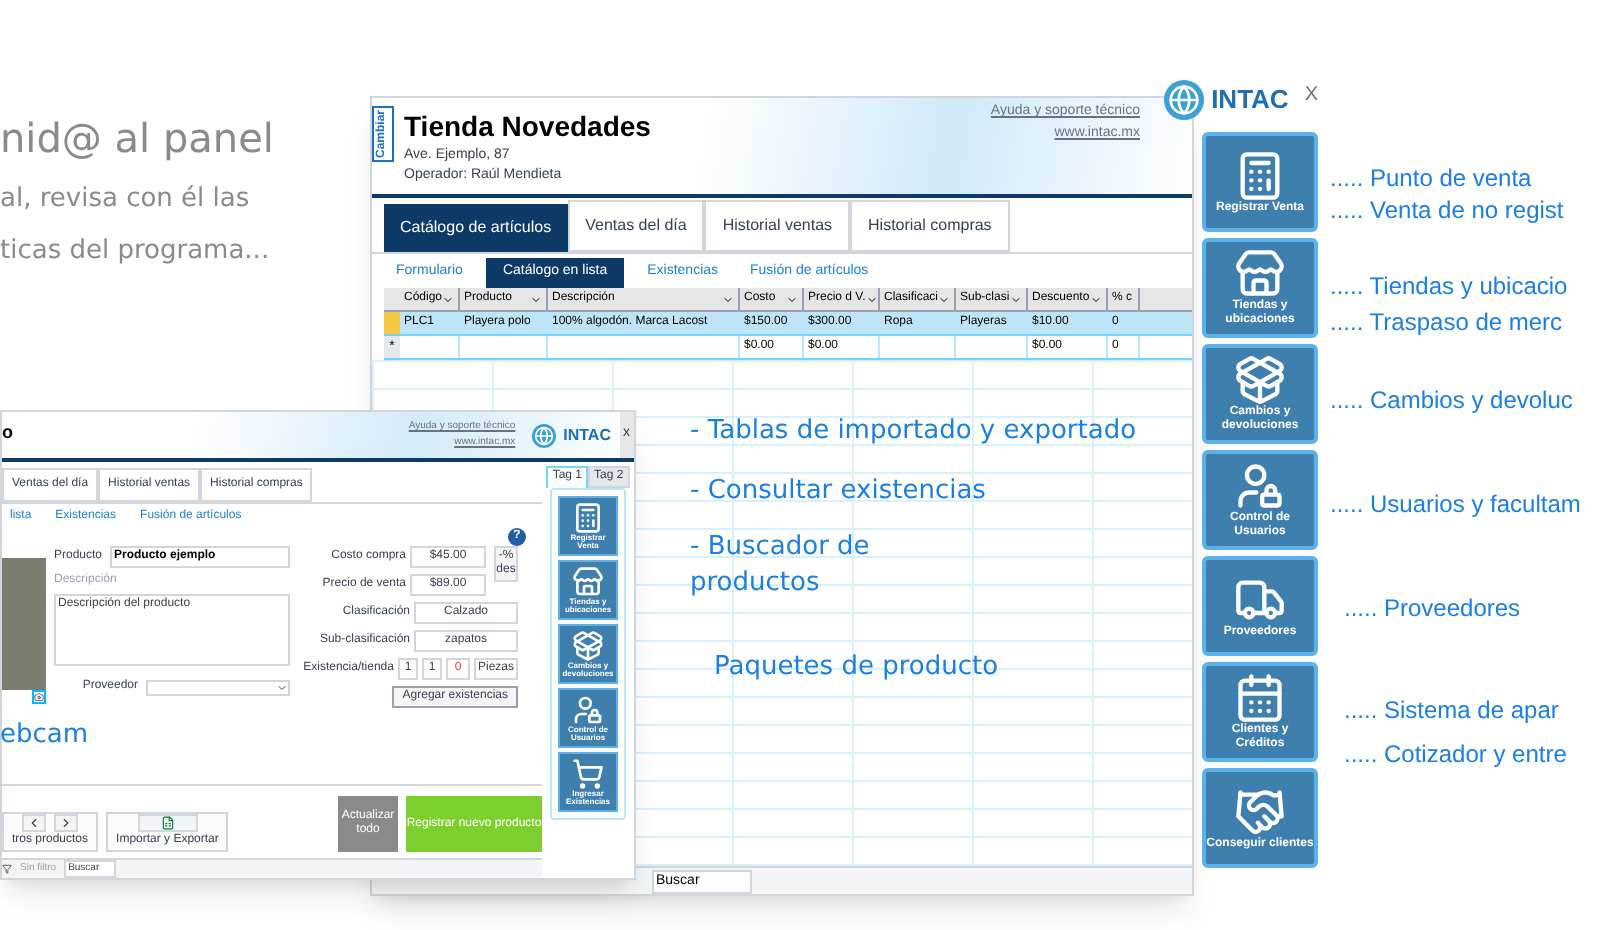 The image size is (1600, 930). I want to click on window-title: o, so click(7, 433).